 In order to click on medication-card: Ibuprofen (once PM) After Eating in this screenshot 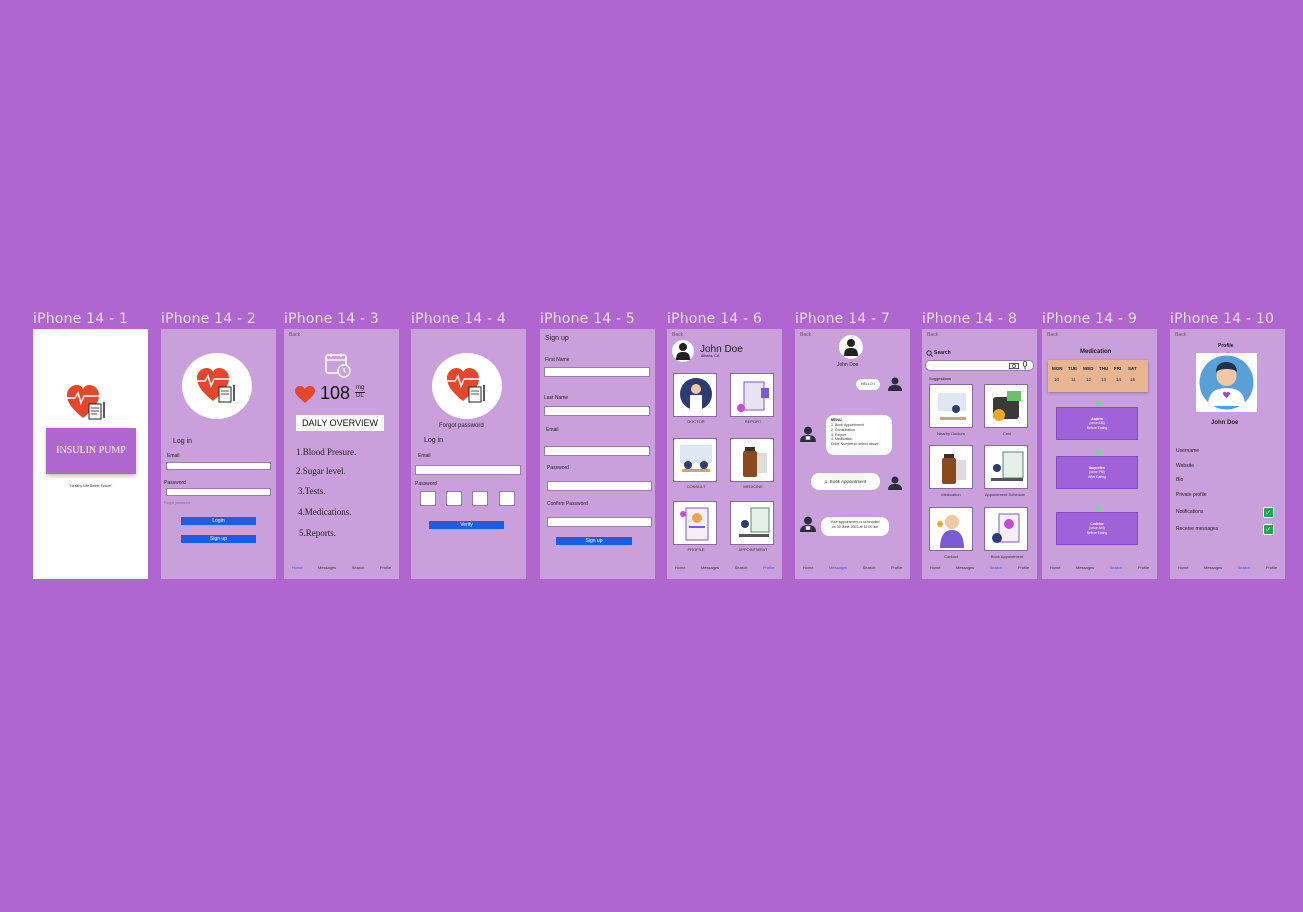, I will do `click(1097, 472)`.